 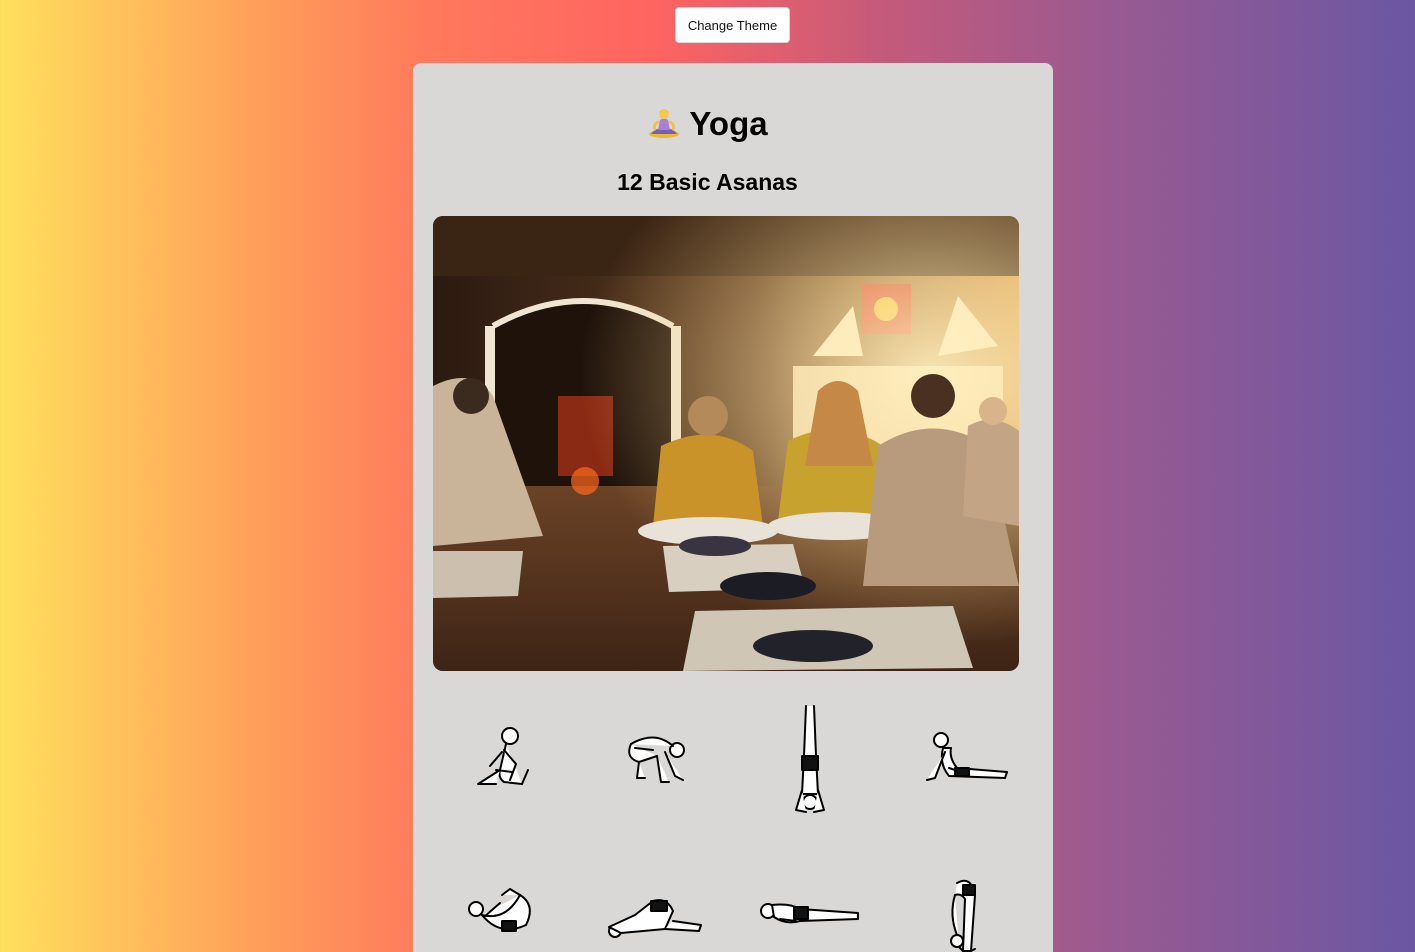 I want to click on change-theme-button: Change Theme, so click(x=732, y=25).